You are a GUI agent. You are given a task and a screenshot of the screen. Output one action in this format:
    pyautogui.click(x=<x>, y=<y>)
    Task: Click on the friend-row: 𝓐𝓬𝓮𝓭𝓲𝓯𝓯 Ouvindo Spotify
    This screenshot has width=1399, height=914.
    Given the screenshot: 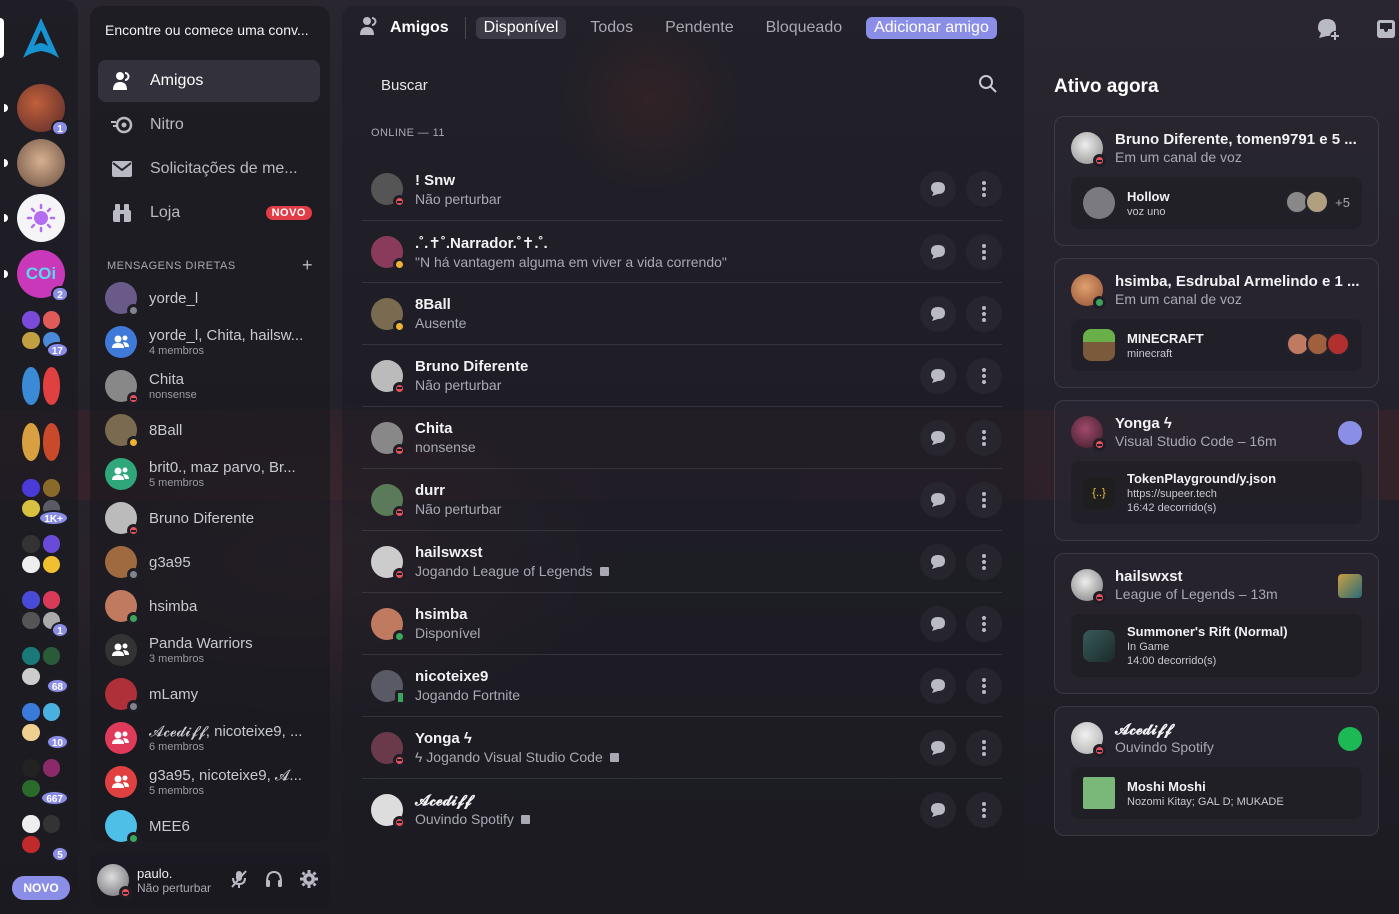 What is the action you would take?
    pyautogui.click(x=682, y=809)
    